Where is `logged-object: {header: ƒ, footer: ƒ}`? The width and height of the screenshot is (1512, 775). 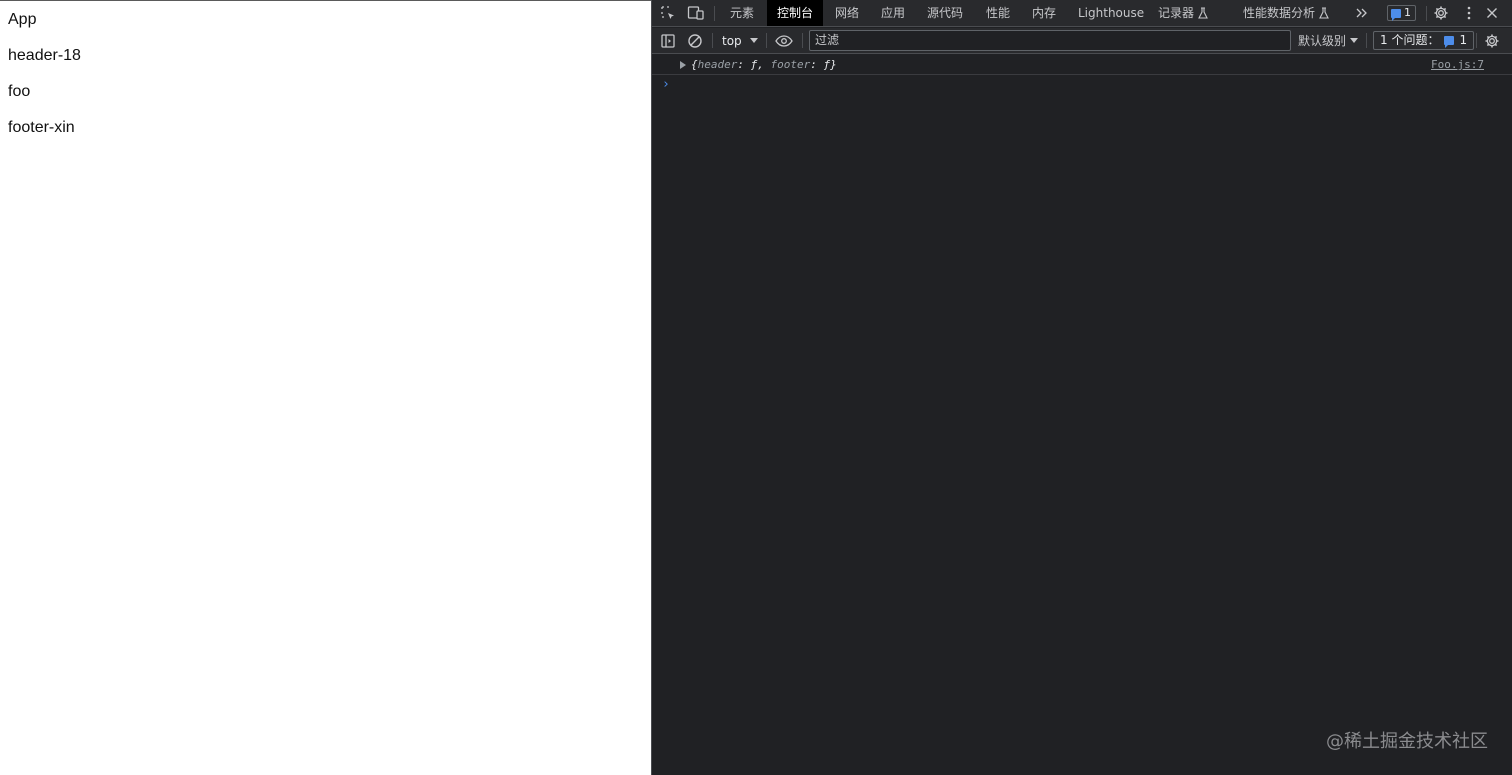 logged-object: {header: ƒ, footer: ƒ} is located at coordinates (764, 65).